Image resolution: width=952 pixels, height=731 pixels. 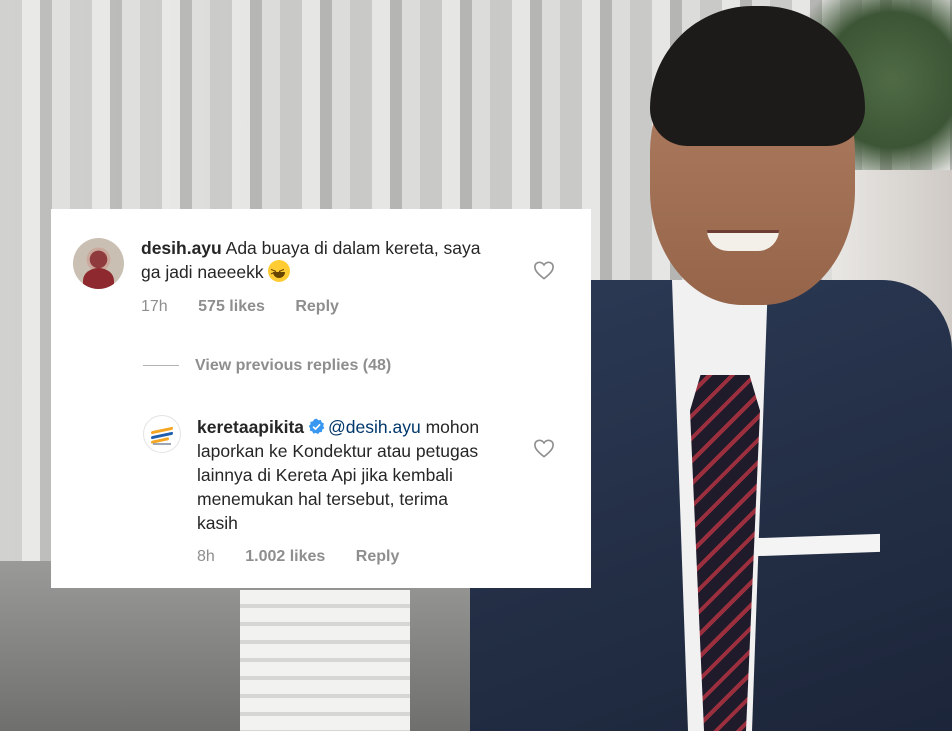 What do you see at coordinates (285, 556) in the screenshot?
I see `reply-likes: 1.002 likes` at bounding box center [285, 556].